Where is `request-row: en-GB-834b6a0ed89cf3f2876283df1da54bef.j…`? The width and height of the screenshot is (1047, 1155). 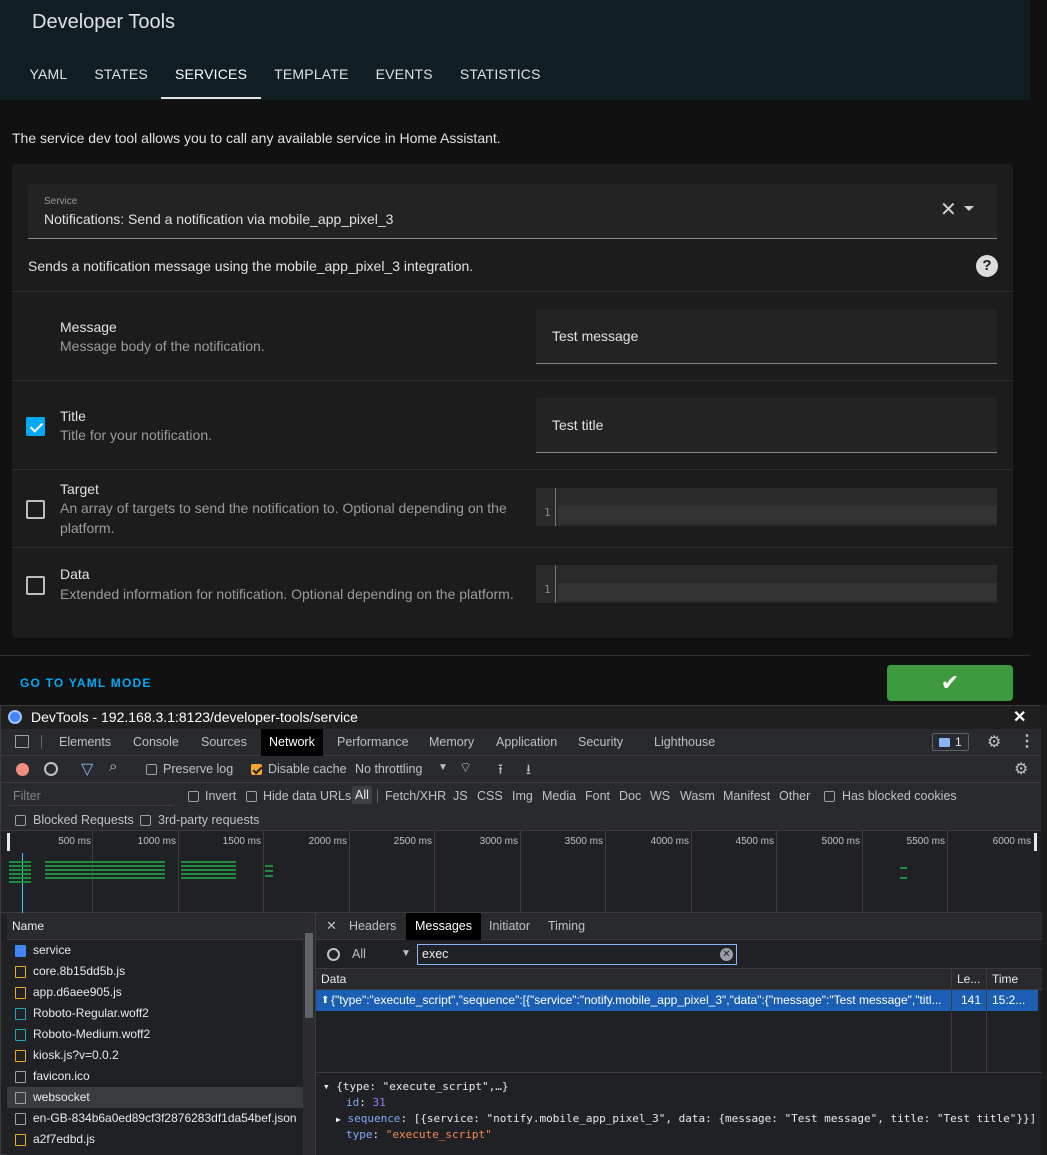
request-row: en-GB-834b6a0ed89cf3f2876283df1da54bef.j… is located at coordinates (155, 1118).